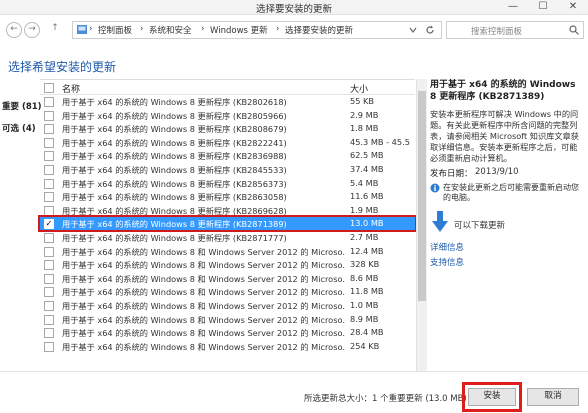 The image size is (588, 413). I want to click on more-info-link: 详细信息, so click(447, 247).